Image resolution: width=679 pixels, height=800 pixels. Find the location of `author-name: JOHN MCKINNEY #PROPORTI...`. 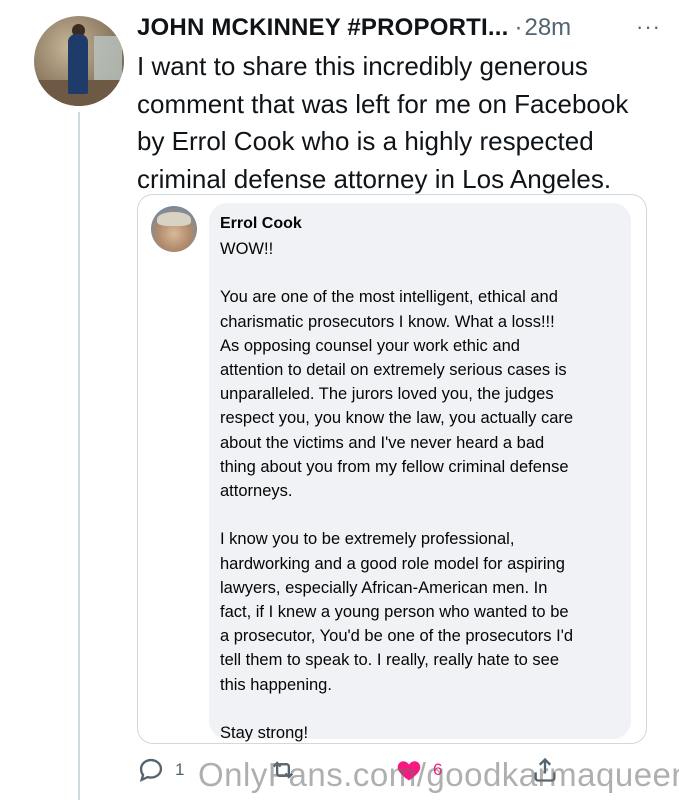

author-name: JOHN MCKINNEY #PROPORTI... is located at coordinates (322, 28).